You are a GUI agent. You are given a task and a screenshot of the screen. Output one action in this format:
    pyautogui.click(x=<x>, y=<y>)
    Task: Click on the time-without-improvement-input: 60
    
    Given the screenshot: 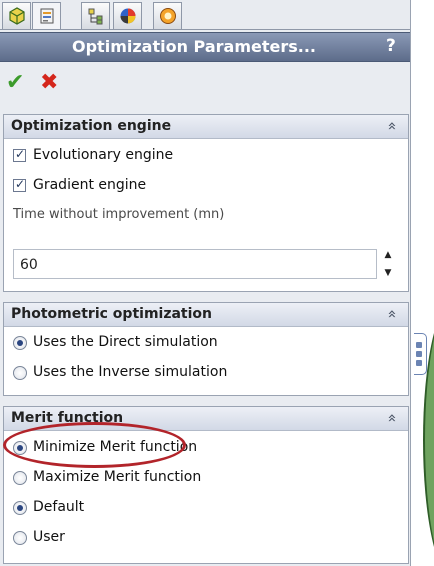 What is the action you would take?
    pyautogui.click(x=195, y=264)
    